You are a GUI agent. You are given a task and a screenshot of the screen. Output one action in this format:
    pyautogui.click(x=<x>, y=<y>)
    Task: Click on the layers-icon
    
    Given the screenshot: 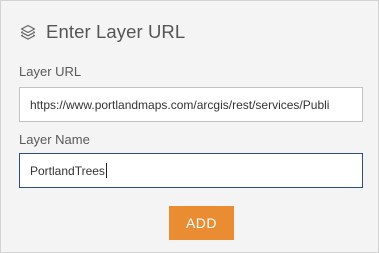 What is the action you would take?
    pyautogui.click(x=28, y=32)
    